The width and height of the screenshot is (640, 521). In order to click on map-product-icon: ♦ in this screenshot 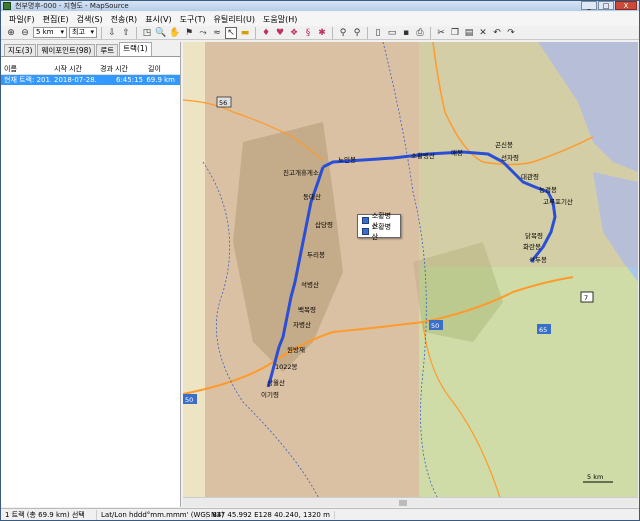, I will do `click(266, 33)`.